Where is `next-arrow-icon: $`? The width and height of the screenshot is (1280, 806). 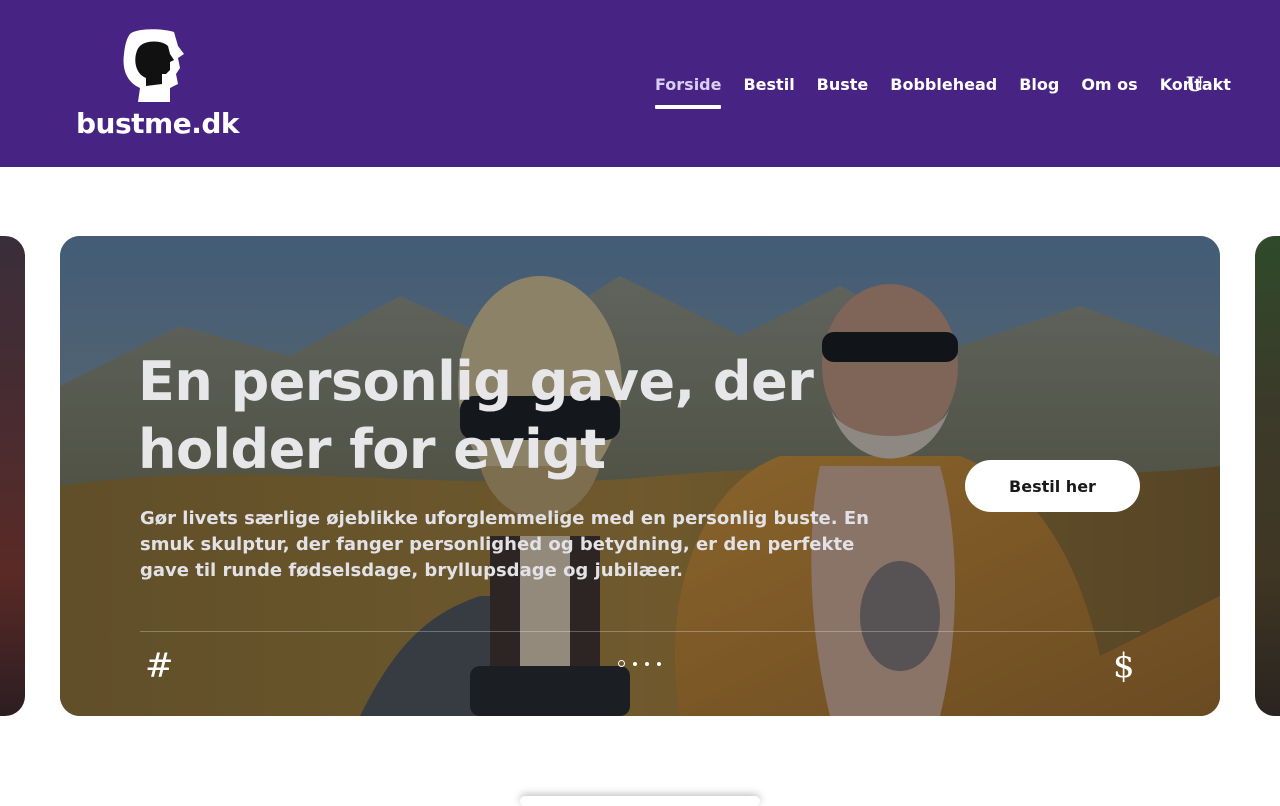
next-arrow-icon: $ is located at coordinates (1124, 666).